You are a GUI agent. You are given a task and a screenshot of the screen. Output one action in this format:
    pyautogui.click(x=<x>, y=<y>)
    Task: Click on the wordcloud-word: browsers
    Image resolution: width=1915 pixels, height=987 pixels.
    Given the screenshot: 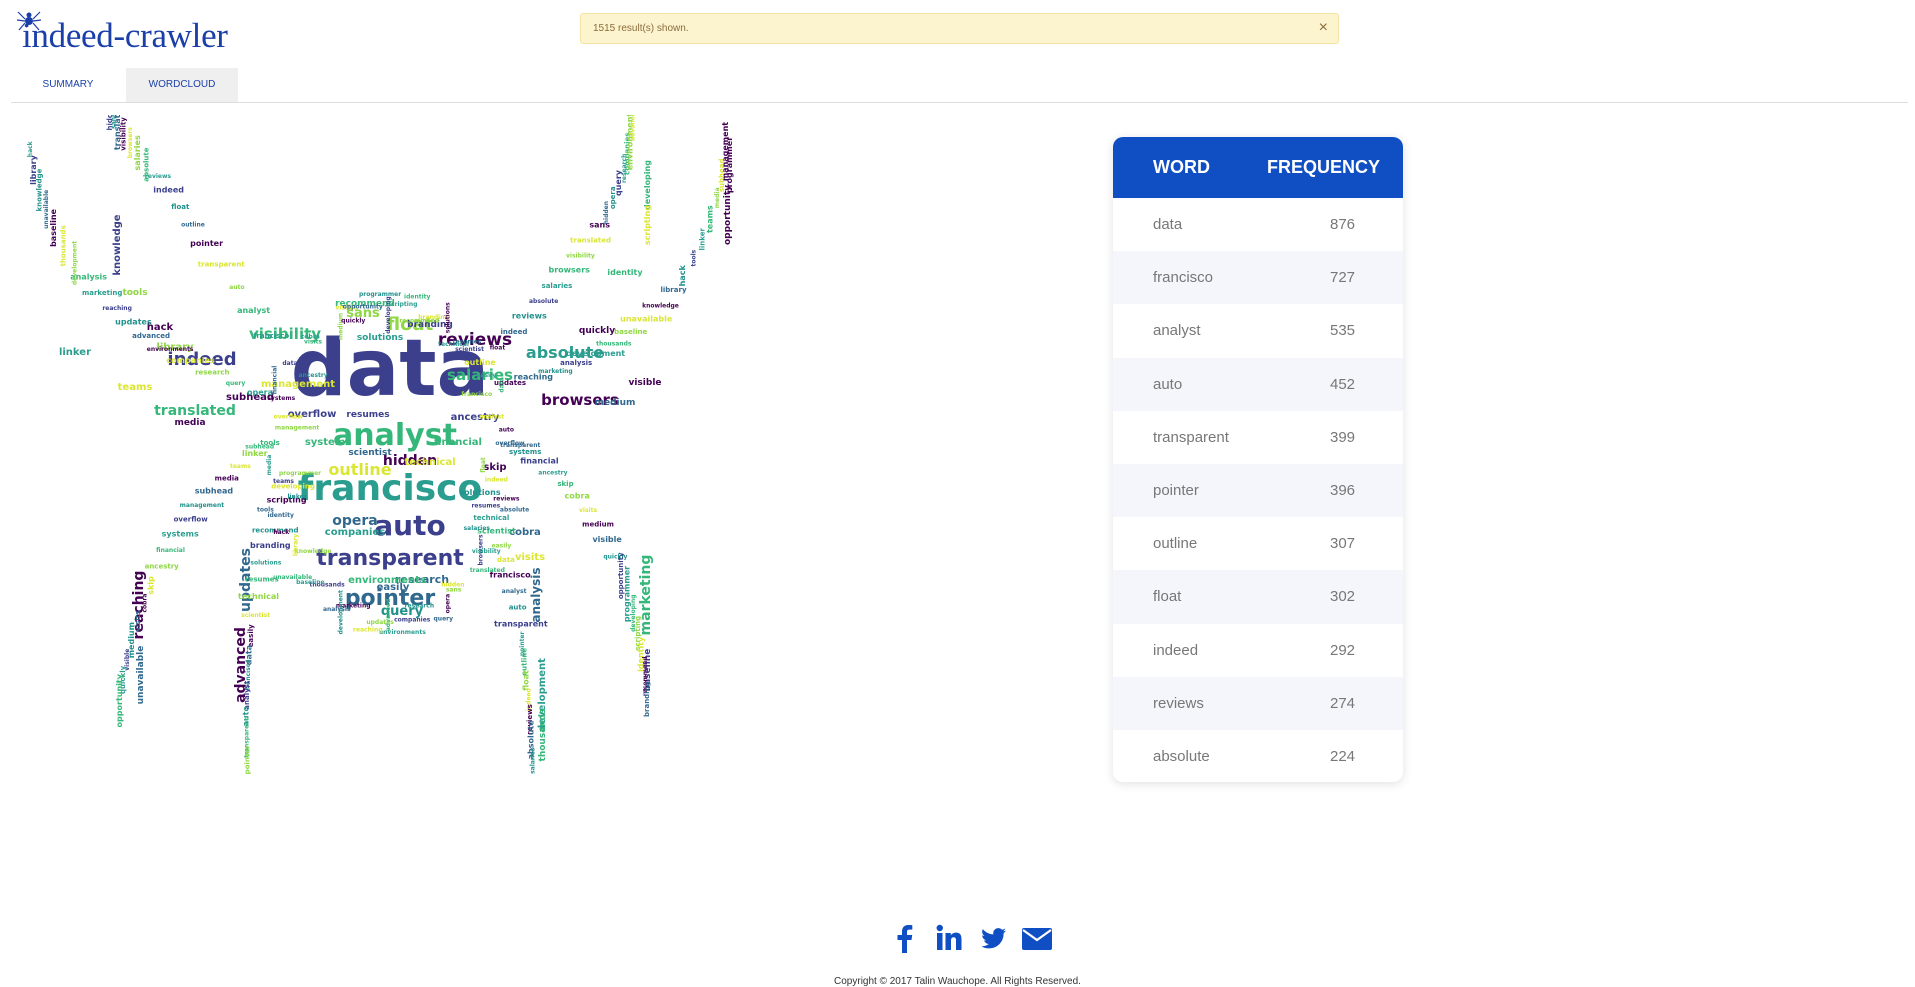 What is the action you would take?
    pyautogui.click(x=130, y=143)
    